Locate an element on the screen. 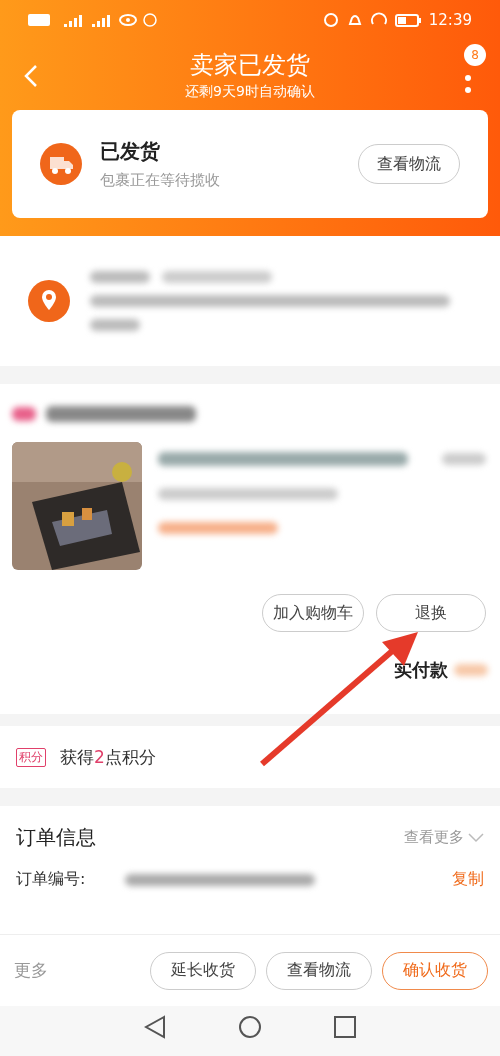  points-tag: 积分 is located at coordinates (31, 757).